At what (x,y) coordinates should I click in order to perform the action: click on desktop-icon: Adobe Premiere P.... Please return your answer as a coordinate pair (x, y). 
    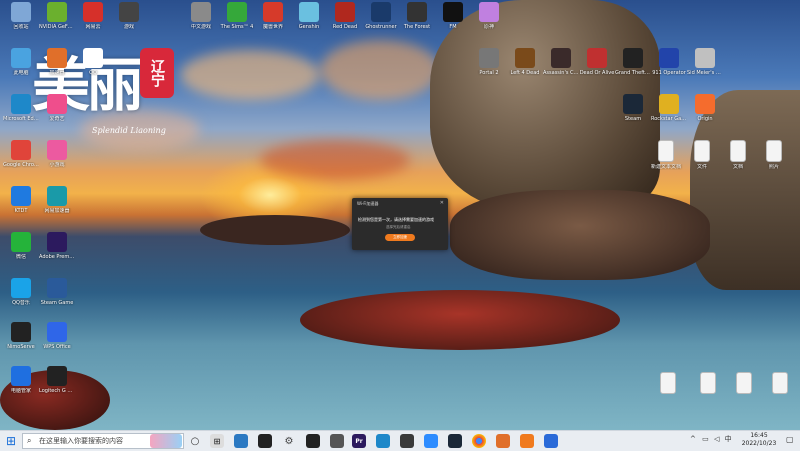
    Looking at the image, I should click on (57, 246).